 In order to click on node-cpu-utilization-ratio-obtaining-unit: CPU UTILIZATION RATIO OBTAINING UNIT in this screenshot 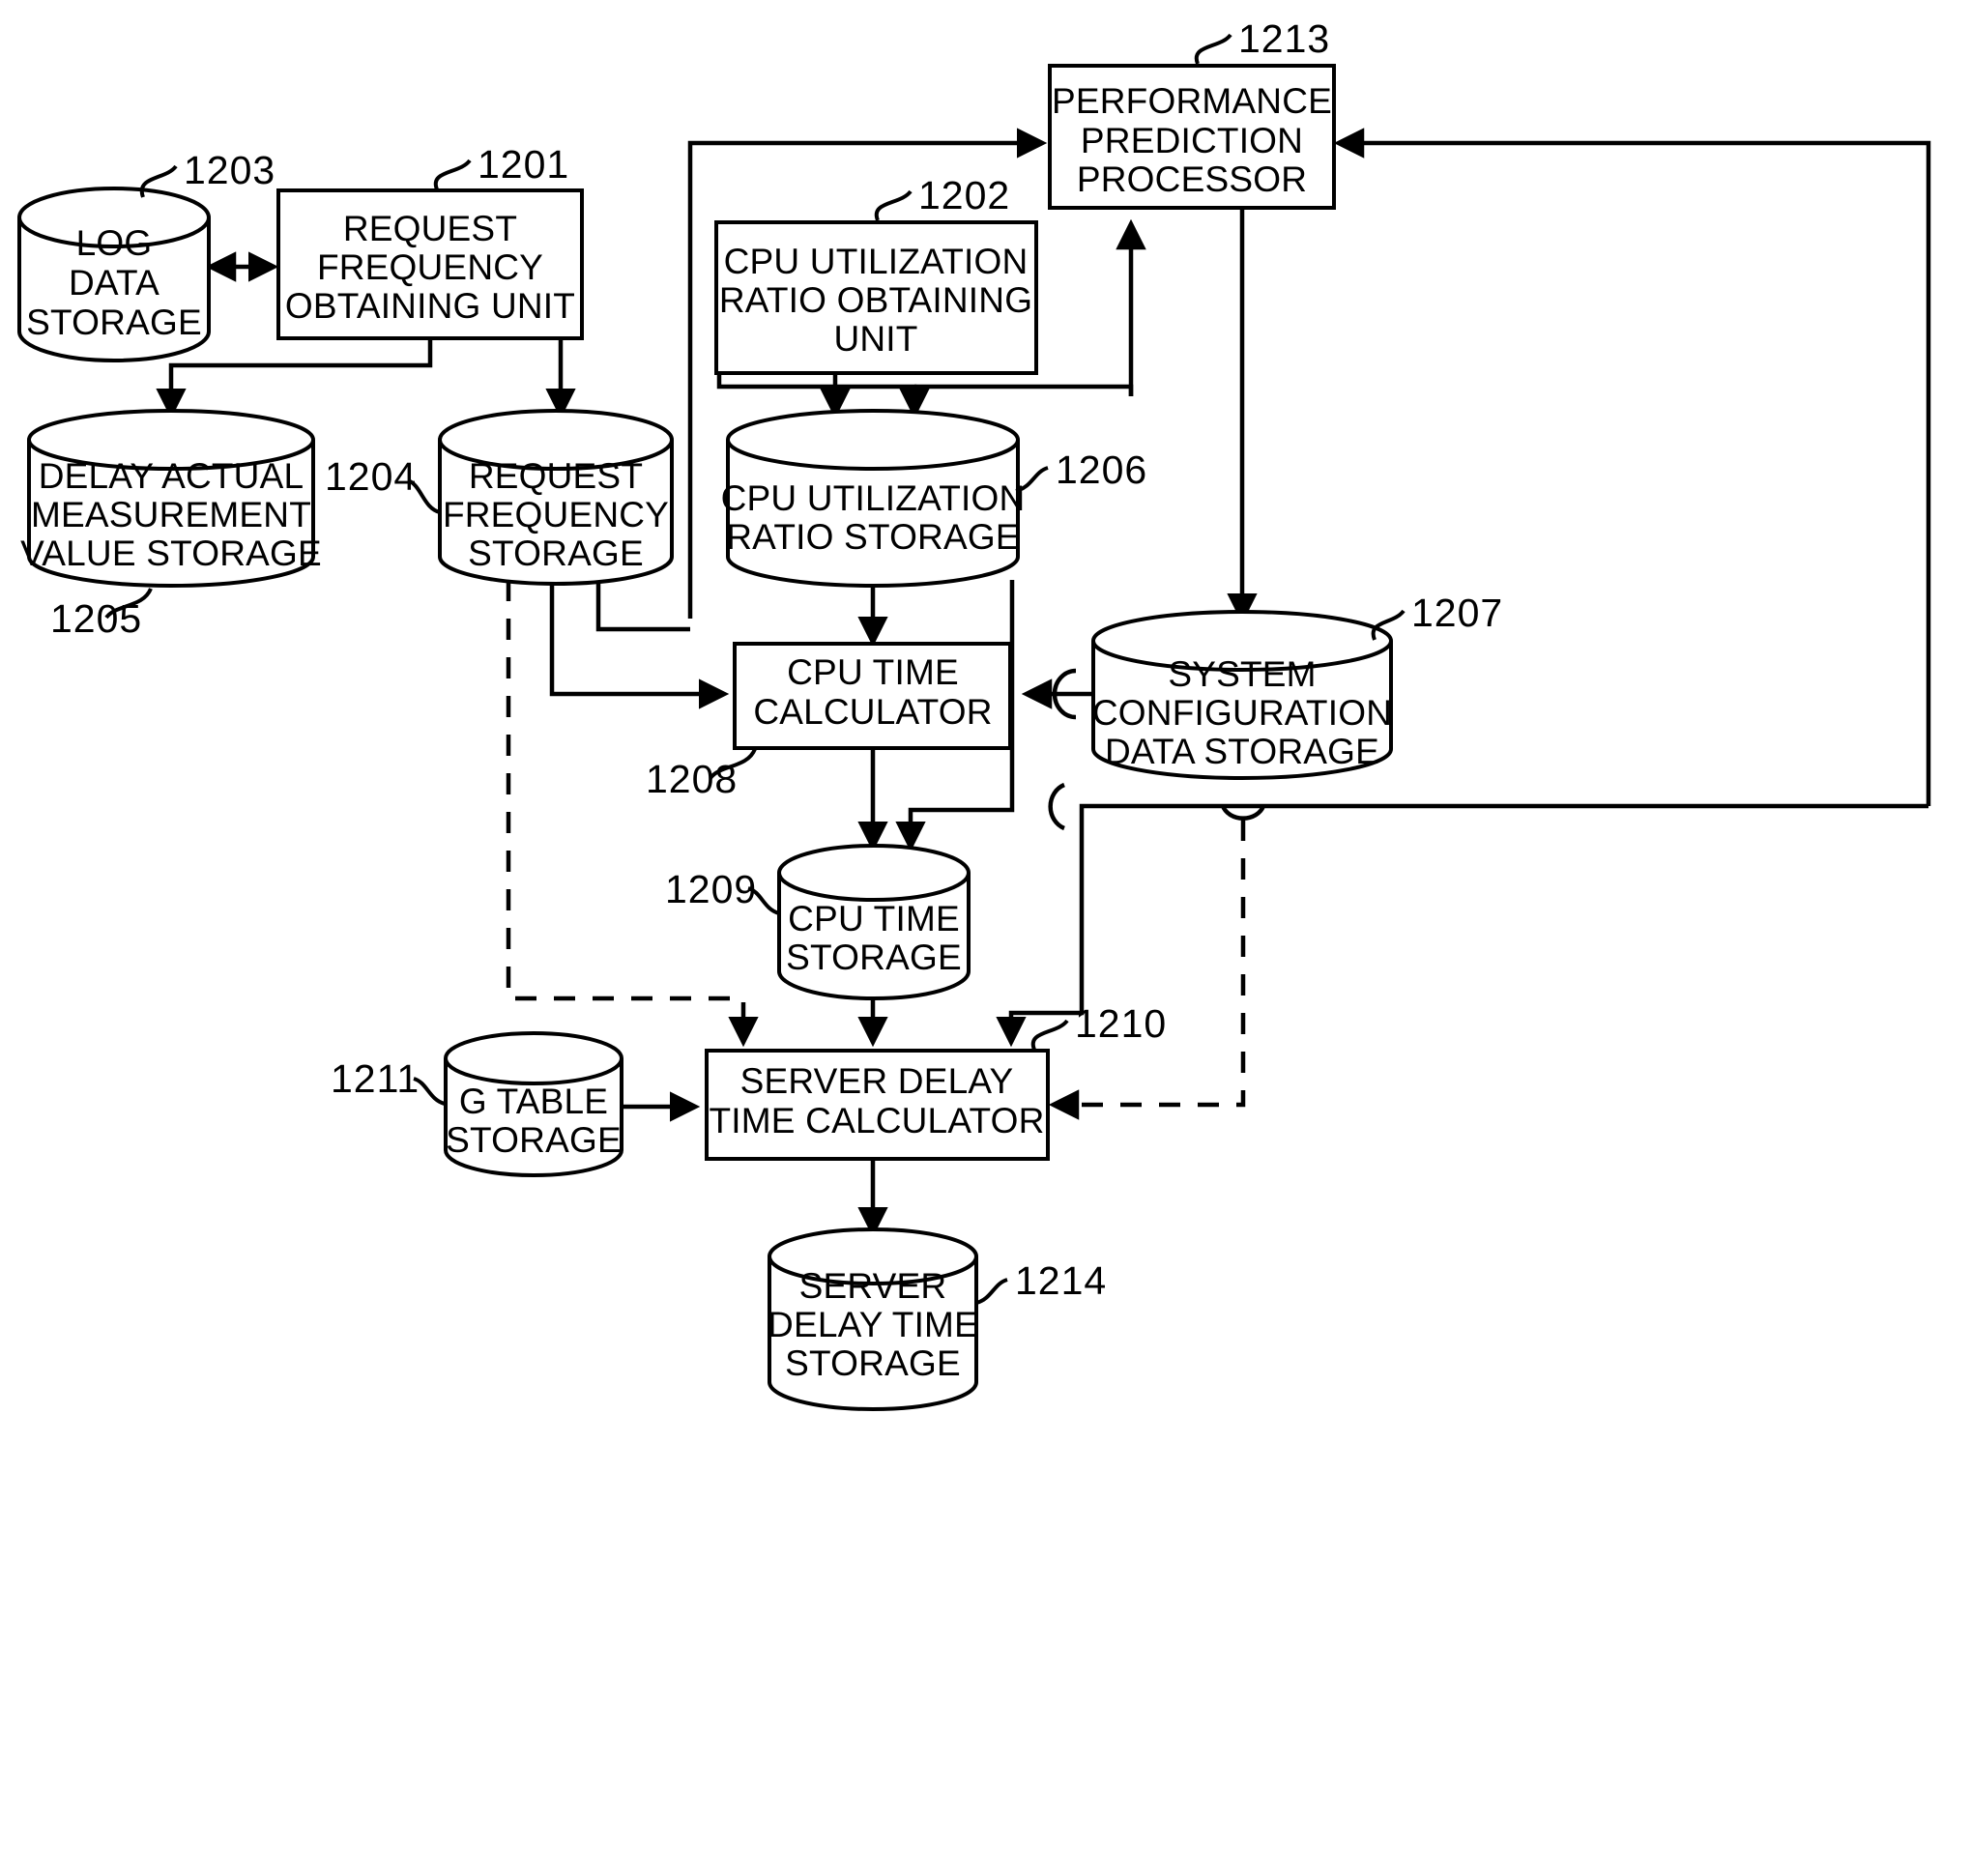, I will do `click(876, 298)`.